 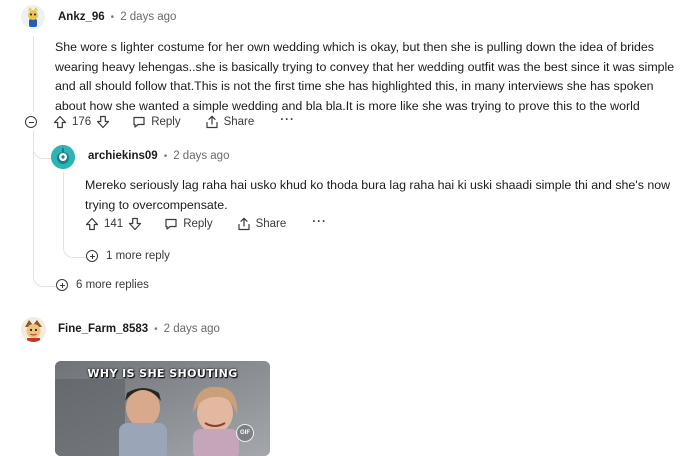 I want to click on username: Fine_Farm_8583, so click(x=103, y=329).